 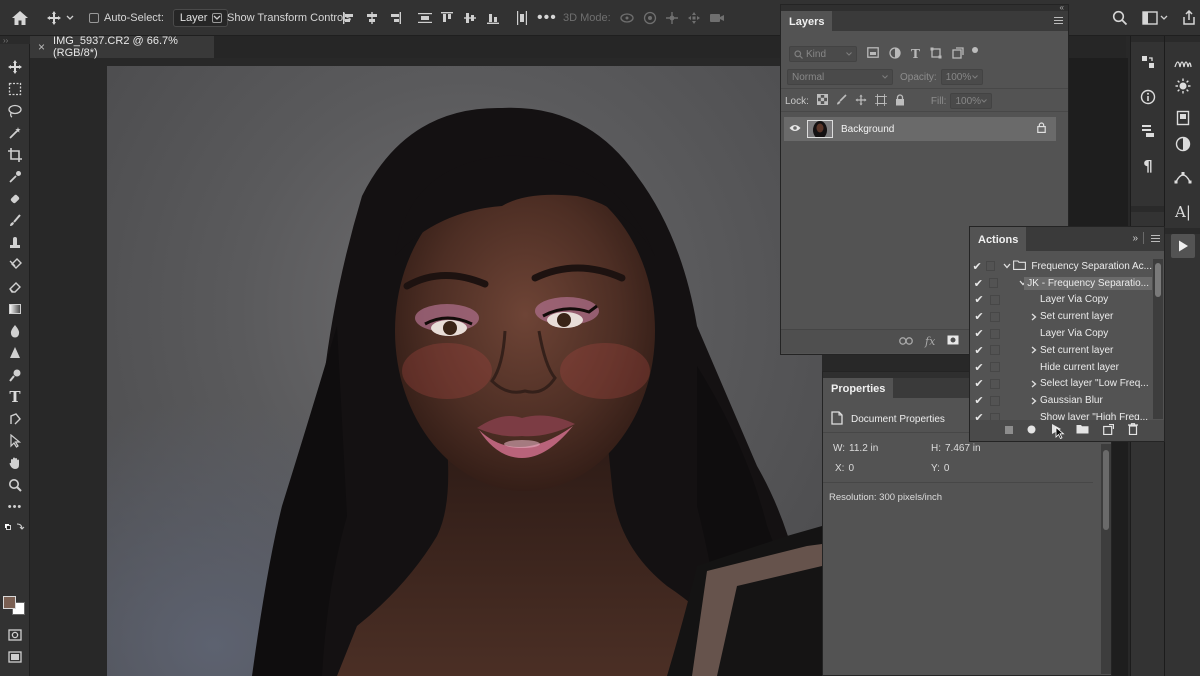 What do you see at coordinates (953, 341) in the screenshot?
I see `add-mask-icon` at bounding box center [953, 341].